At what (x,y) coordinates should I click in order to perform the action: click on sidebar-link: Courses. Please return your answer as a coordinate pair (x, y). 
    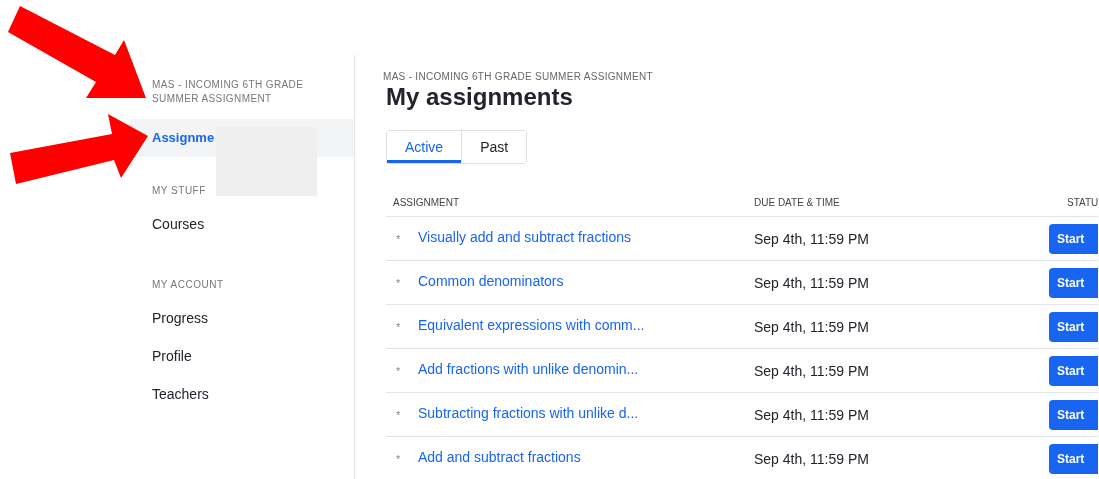
    Looking at the image, I should click on (178, 224).